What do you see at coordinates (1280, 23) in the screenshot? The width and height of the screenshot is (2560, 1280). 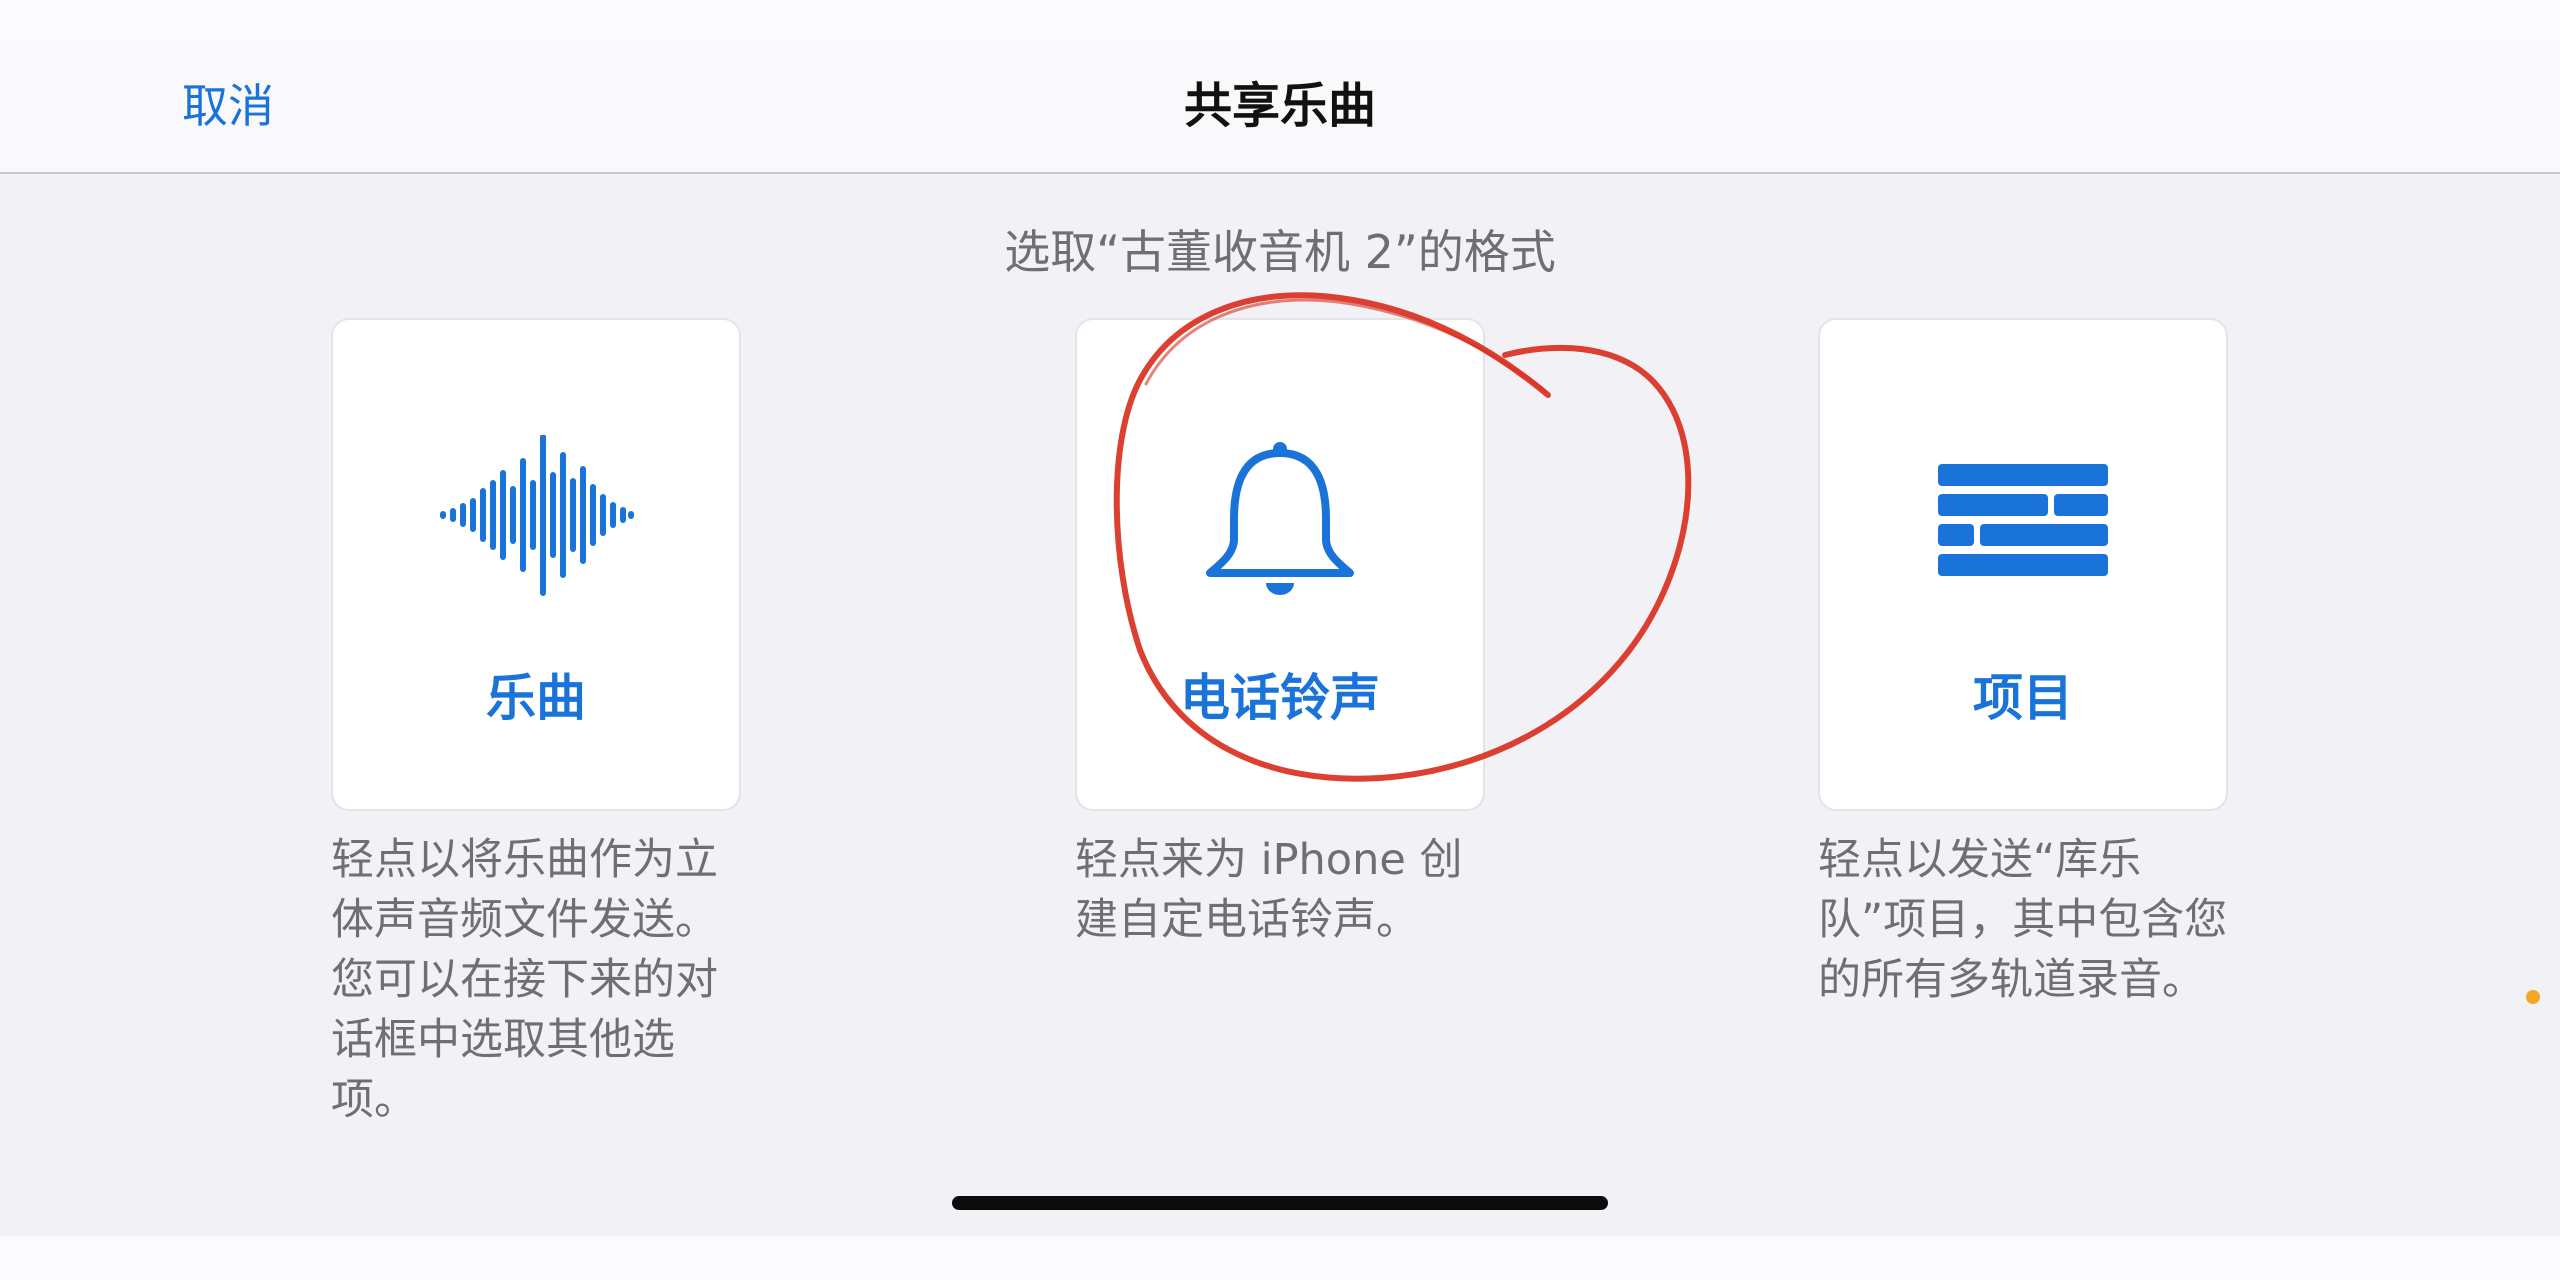 I see `status-bar-area` at bounding box center [1280, 23].